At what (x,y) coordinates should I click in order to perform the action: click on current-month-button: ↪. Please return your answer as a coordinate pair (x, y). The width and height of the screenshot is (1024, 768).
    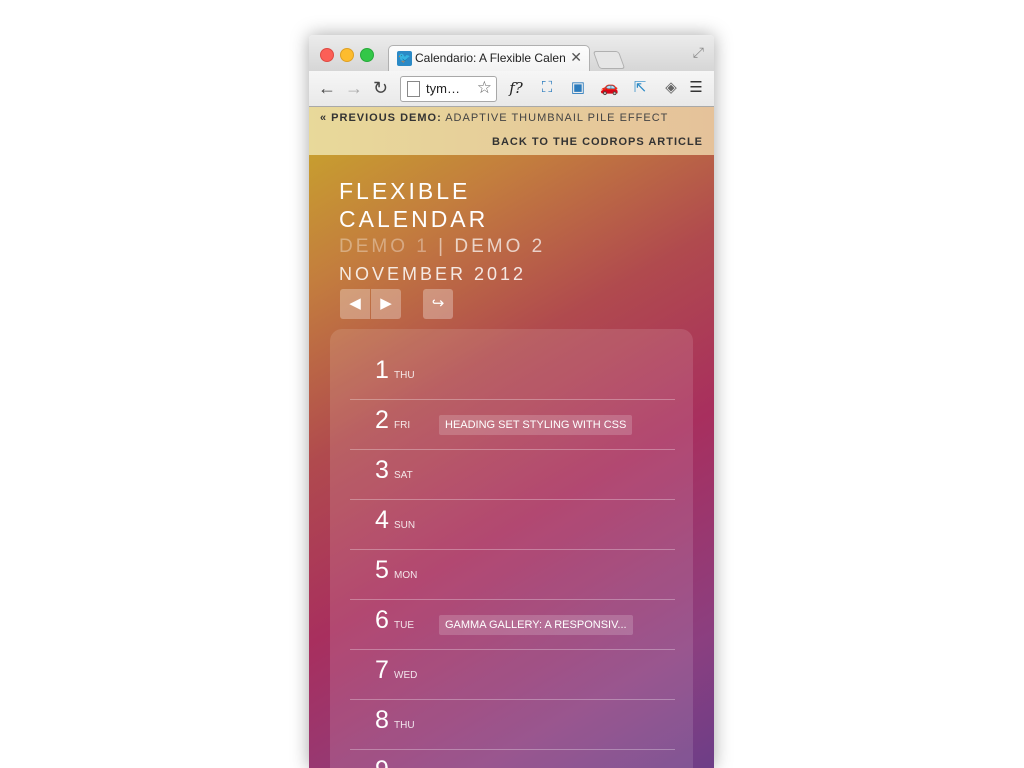
    Looking at the image, I should click on (438, 304).